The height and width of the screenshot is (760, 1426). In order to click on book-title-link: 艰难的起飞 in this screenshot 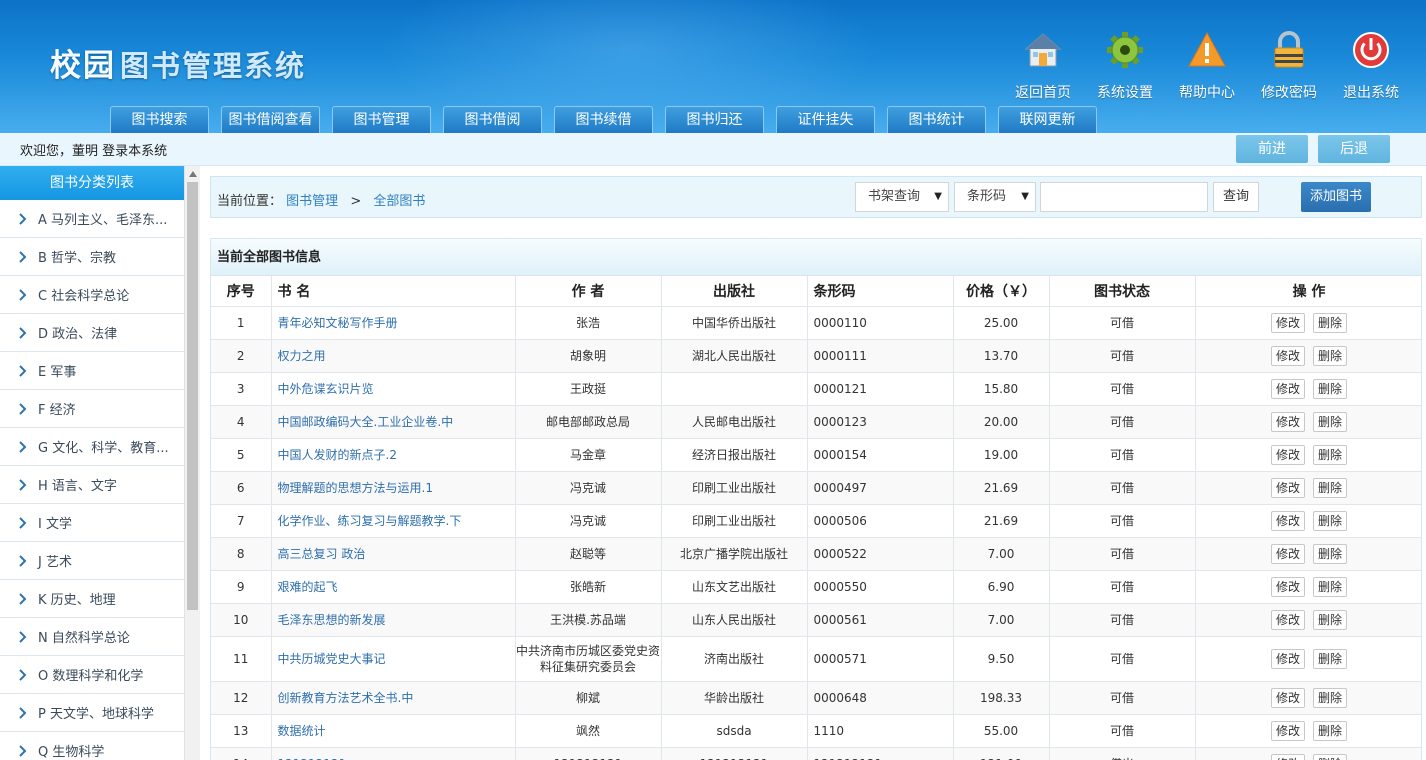, I will do `click(308, 587)`.